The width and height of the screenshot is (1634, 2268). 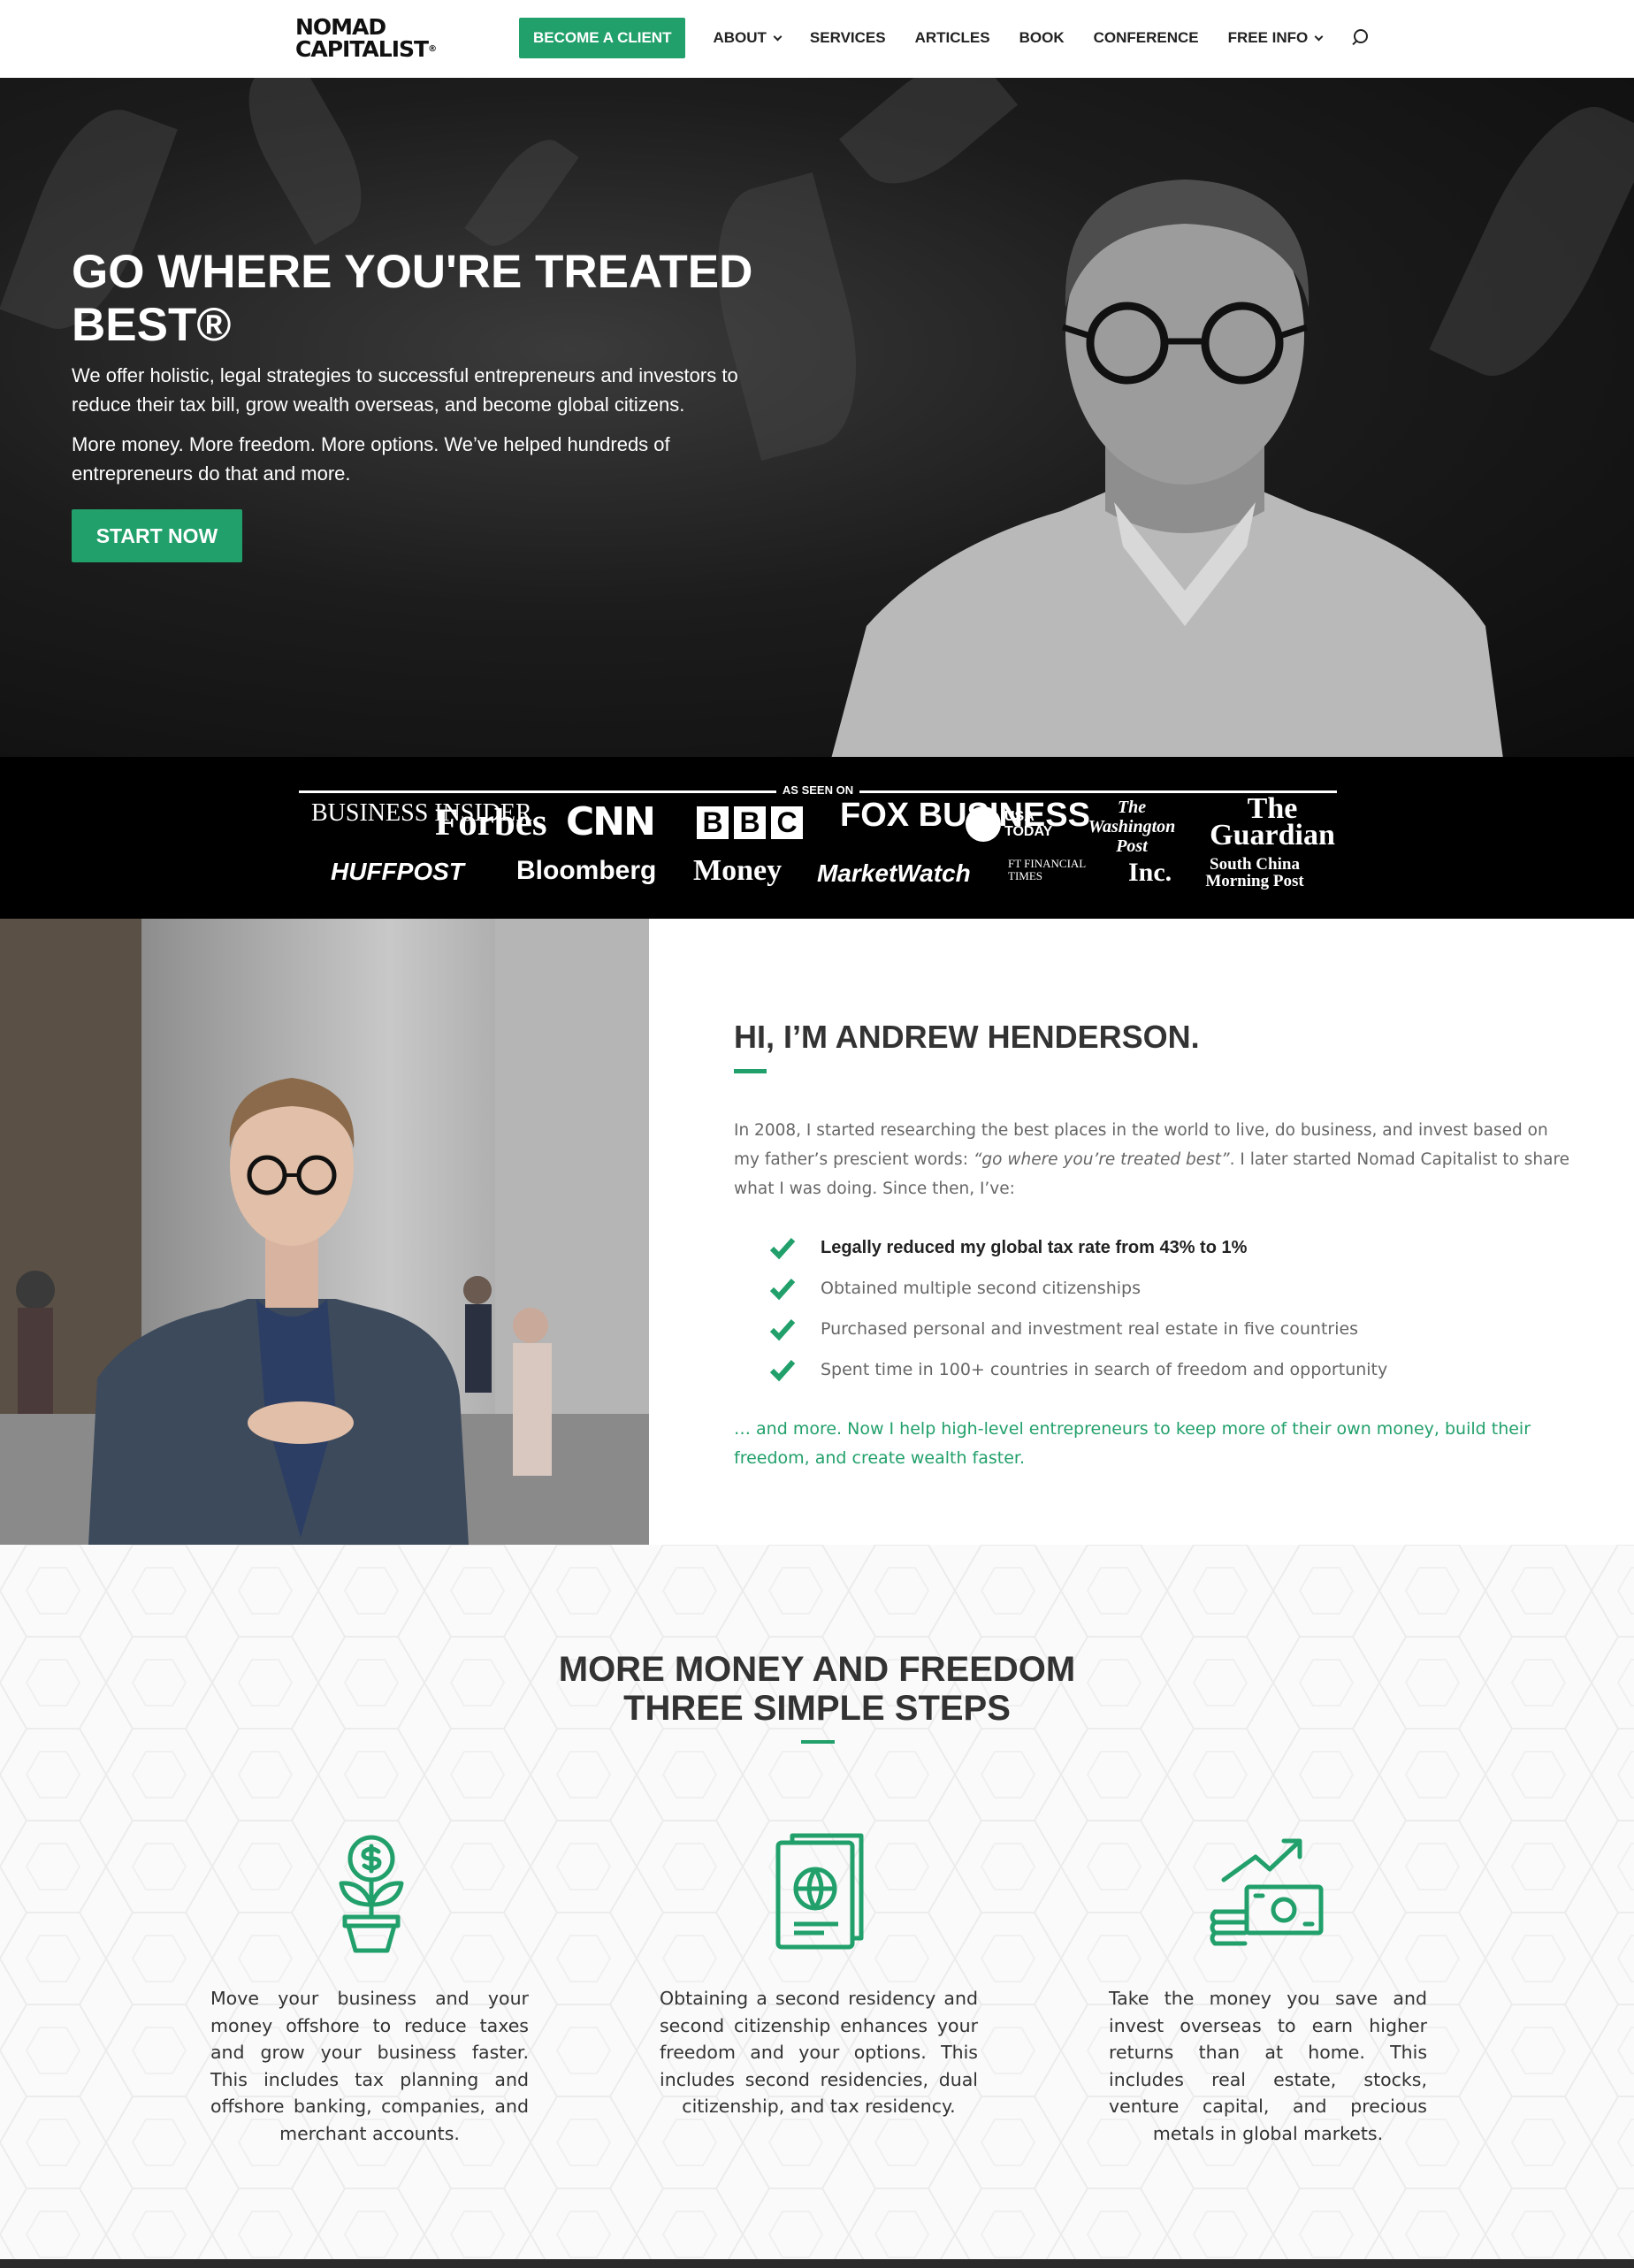 I want to click on money-growth-icon, so click(x=1267, y=1892).